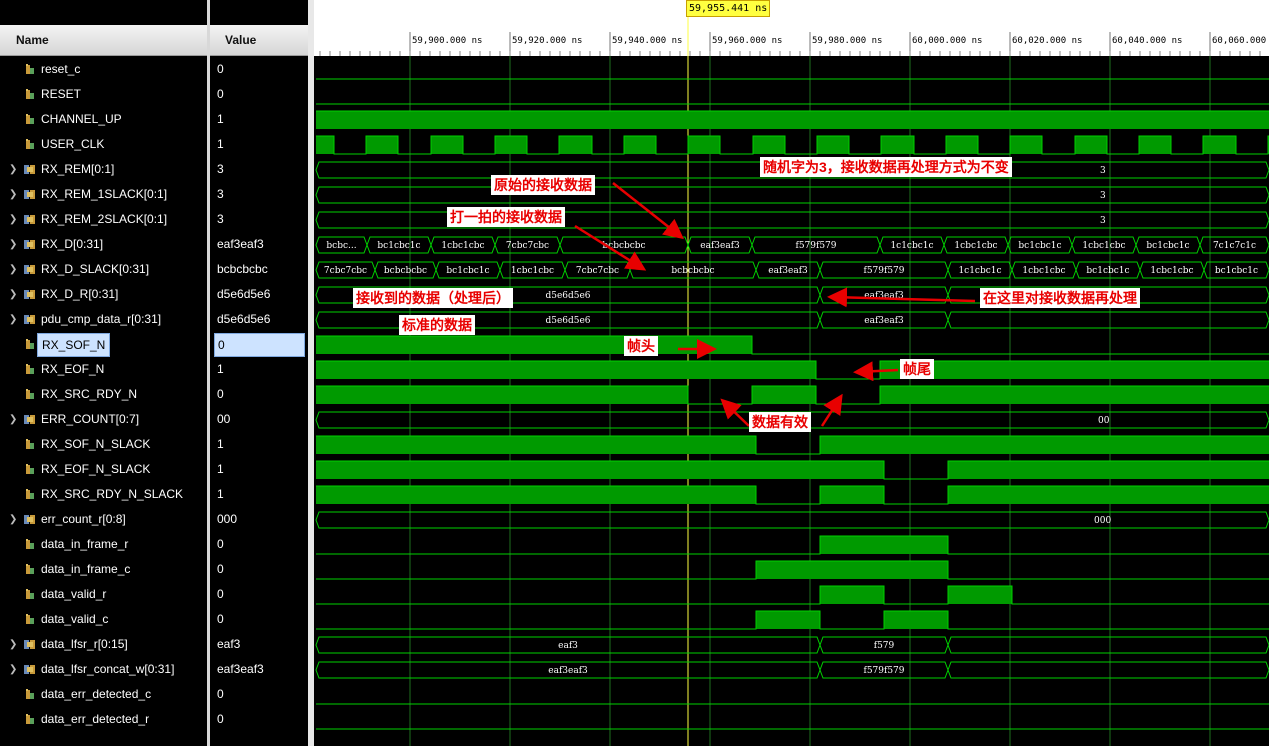  Describe the element at coordinates (433, 298) in the screenshot. I see `annotation-received-processed: 接收到的数据（处理后）` at that location.